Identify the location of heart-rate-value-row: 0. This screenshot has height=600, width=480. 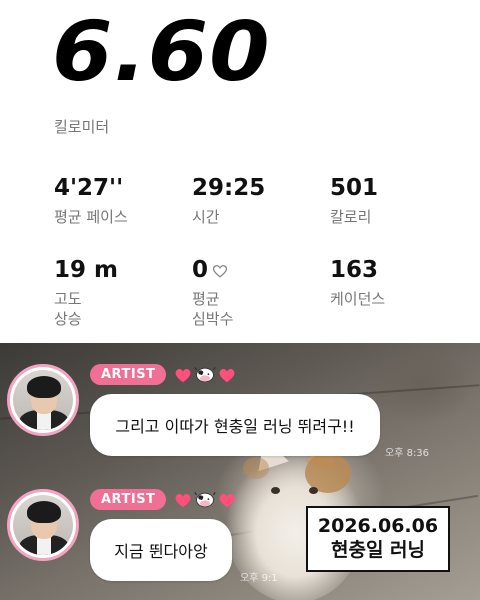
(212, 270).